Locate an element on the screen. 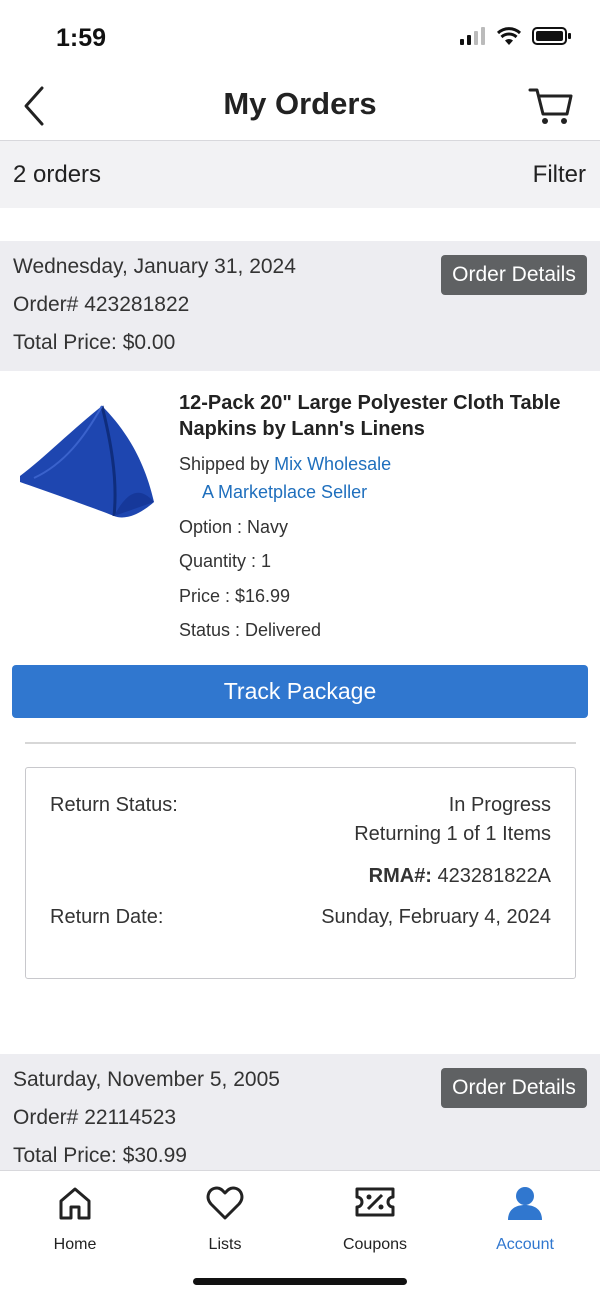 The image size is (600, 1298). battery-icon is located at coordinates (551, 36).